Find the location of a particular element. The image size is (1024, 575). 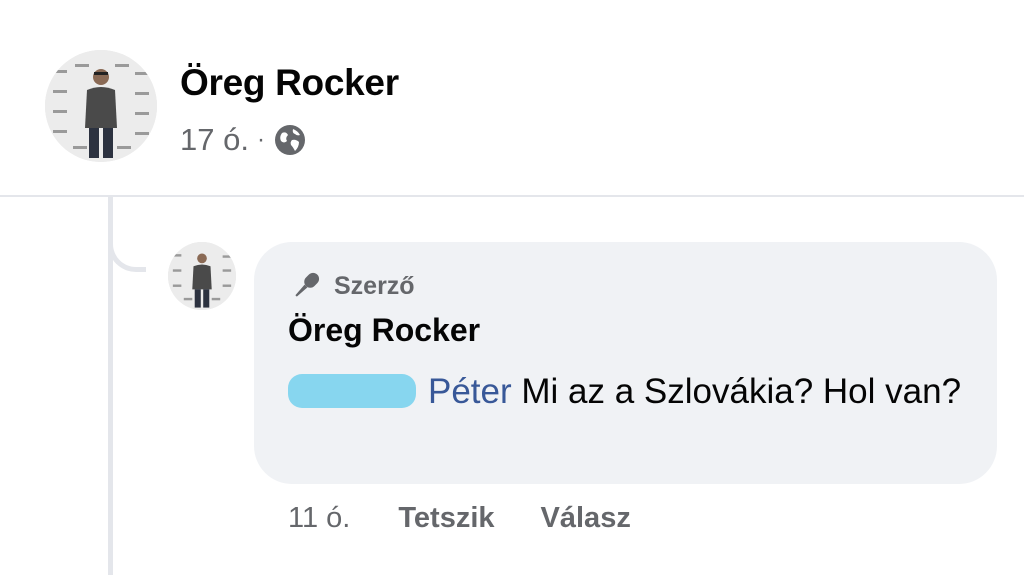

comment-body: Mi az a Szlovákia? Hol van? is located at coordinates (736, 391).